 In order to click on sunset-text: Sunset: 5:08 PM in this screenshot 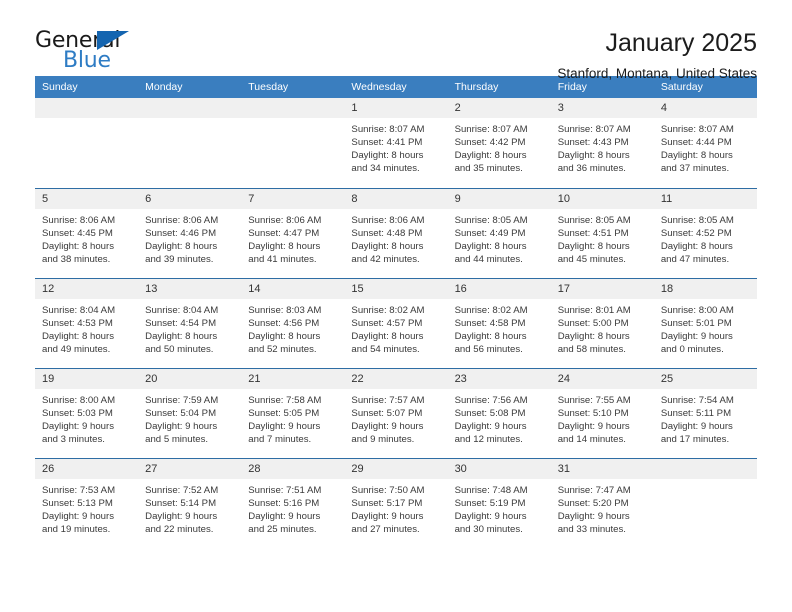, I will do `click(490, 413)`.